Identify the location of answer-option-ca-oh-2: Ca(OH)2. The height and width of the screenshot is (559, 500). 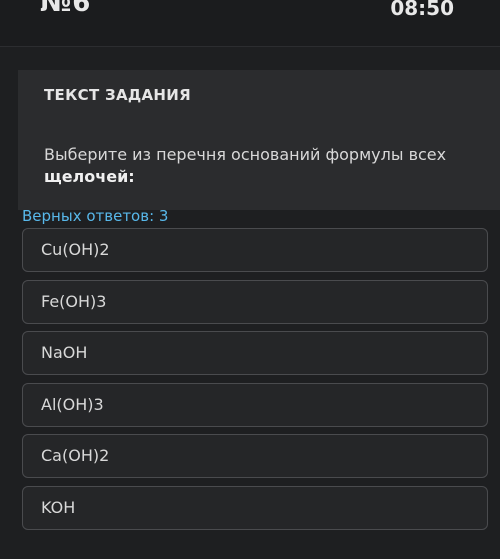
(255, 456).